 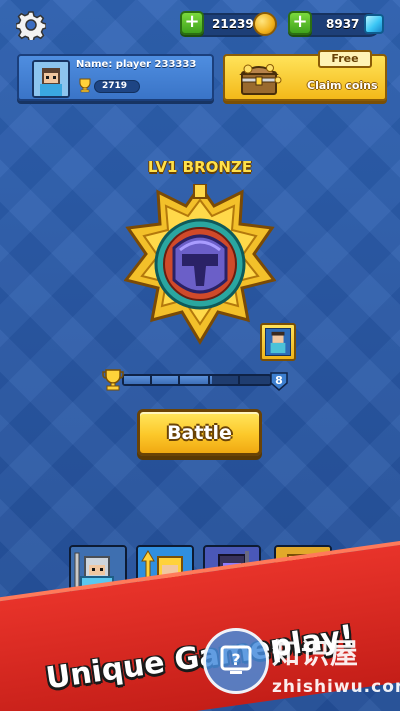 What do you see at coordinates (265, 24) in the screenshot?
I see `coin-icon` at bounding box center [265, 24].